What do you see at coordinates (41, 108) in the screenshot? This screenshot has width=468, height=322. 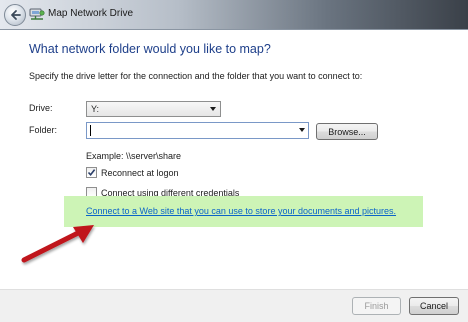 I see `drive-label: Drive:` at bounding box center [41, 108].